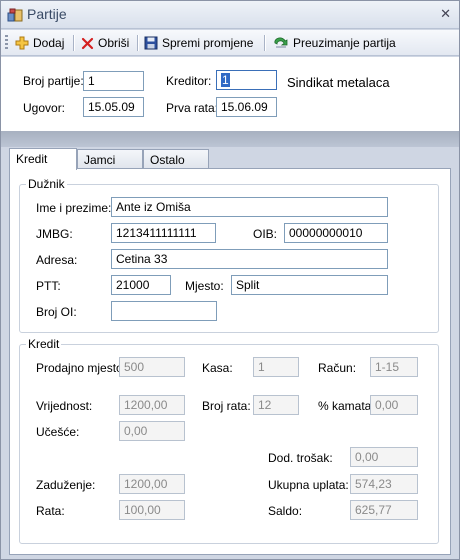 This screenshot has width=460, height=560. Describe the element at coordinates (152, 367) in the screenshot. I see `prodajno-mjesto-field: 500` at that location.